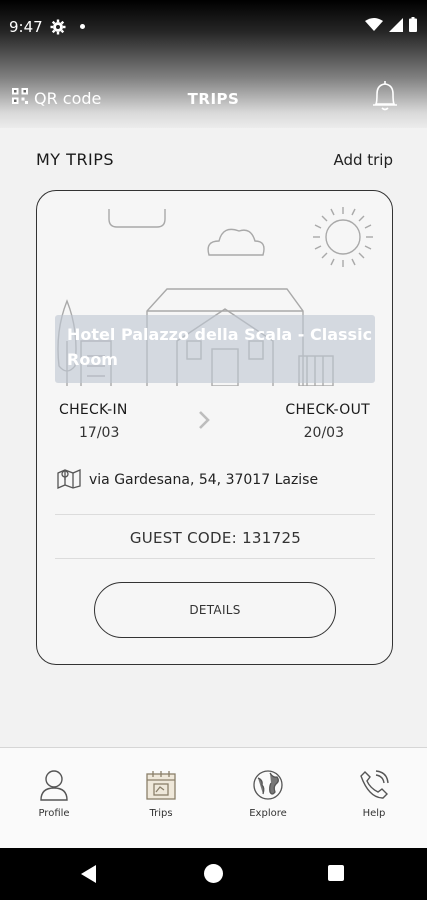 Image resolution: width=427 pixels, height=900 pixels. I want to click on bell-icon, so click(385, 98).